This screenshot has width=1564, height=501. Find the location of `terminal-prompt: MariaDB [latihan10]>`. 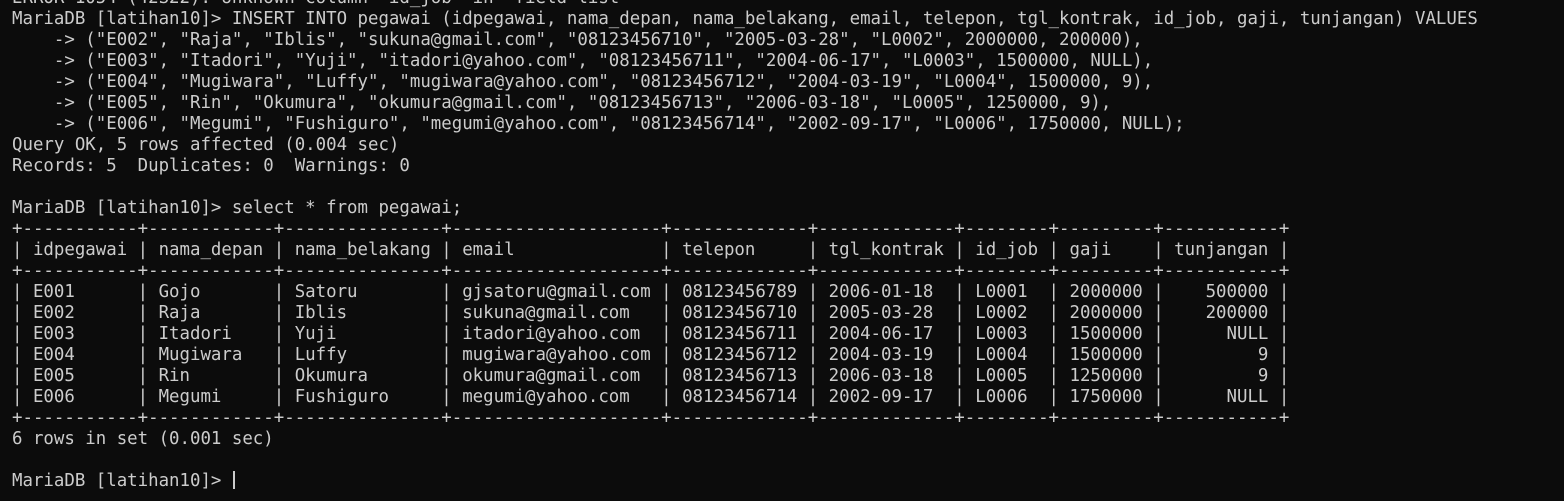

terminal-prompt: MariaDB [latihan10]> is located at coordinates (122, 481).